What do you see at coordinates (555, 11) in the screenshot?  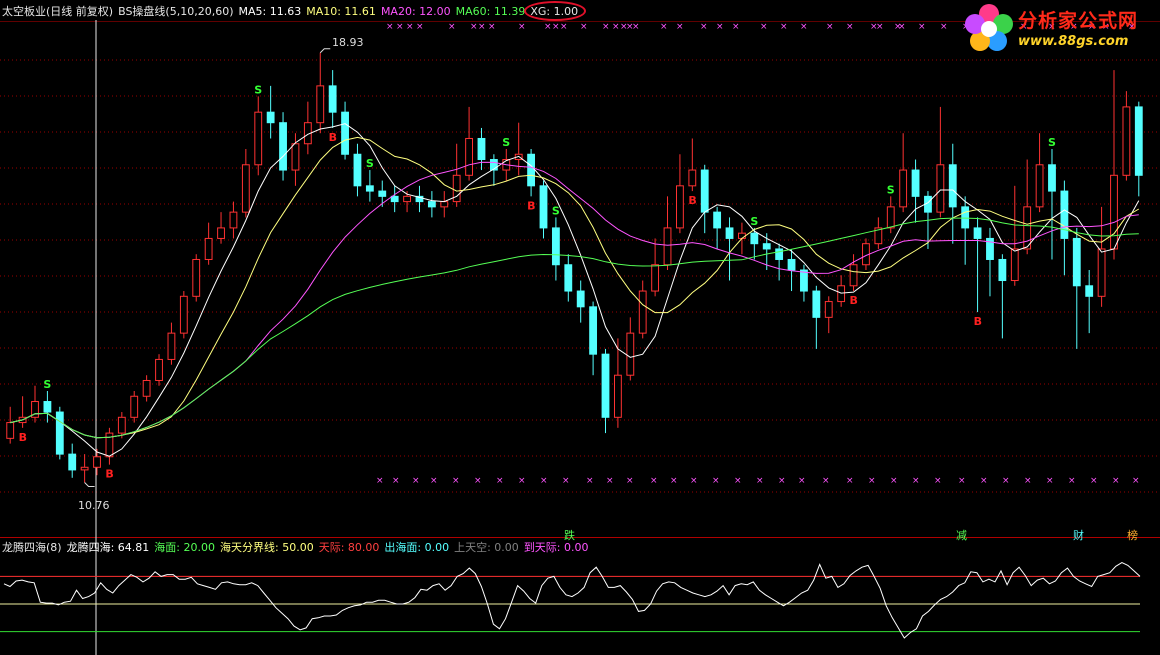 I see `xg-highlight-ring` at bounding box center [555, 11].